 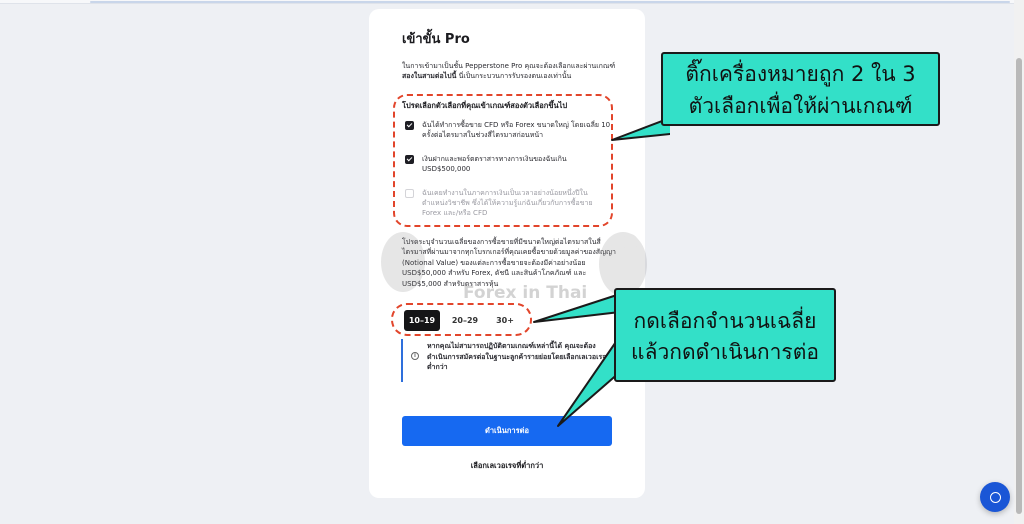 What do you see at coordinates (725, 352) in the screenshot?
I see `callout-line: แล้วกดดำเนินการต่อ` at bounding box center [725, 352].